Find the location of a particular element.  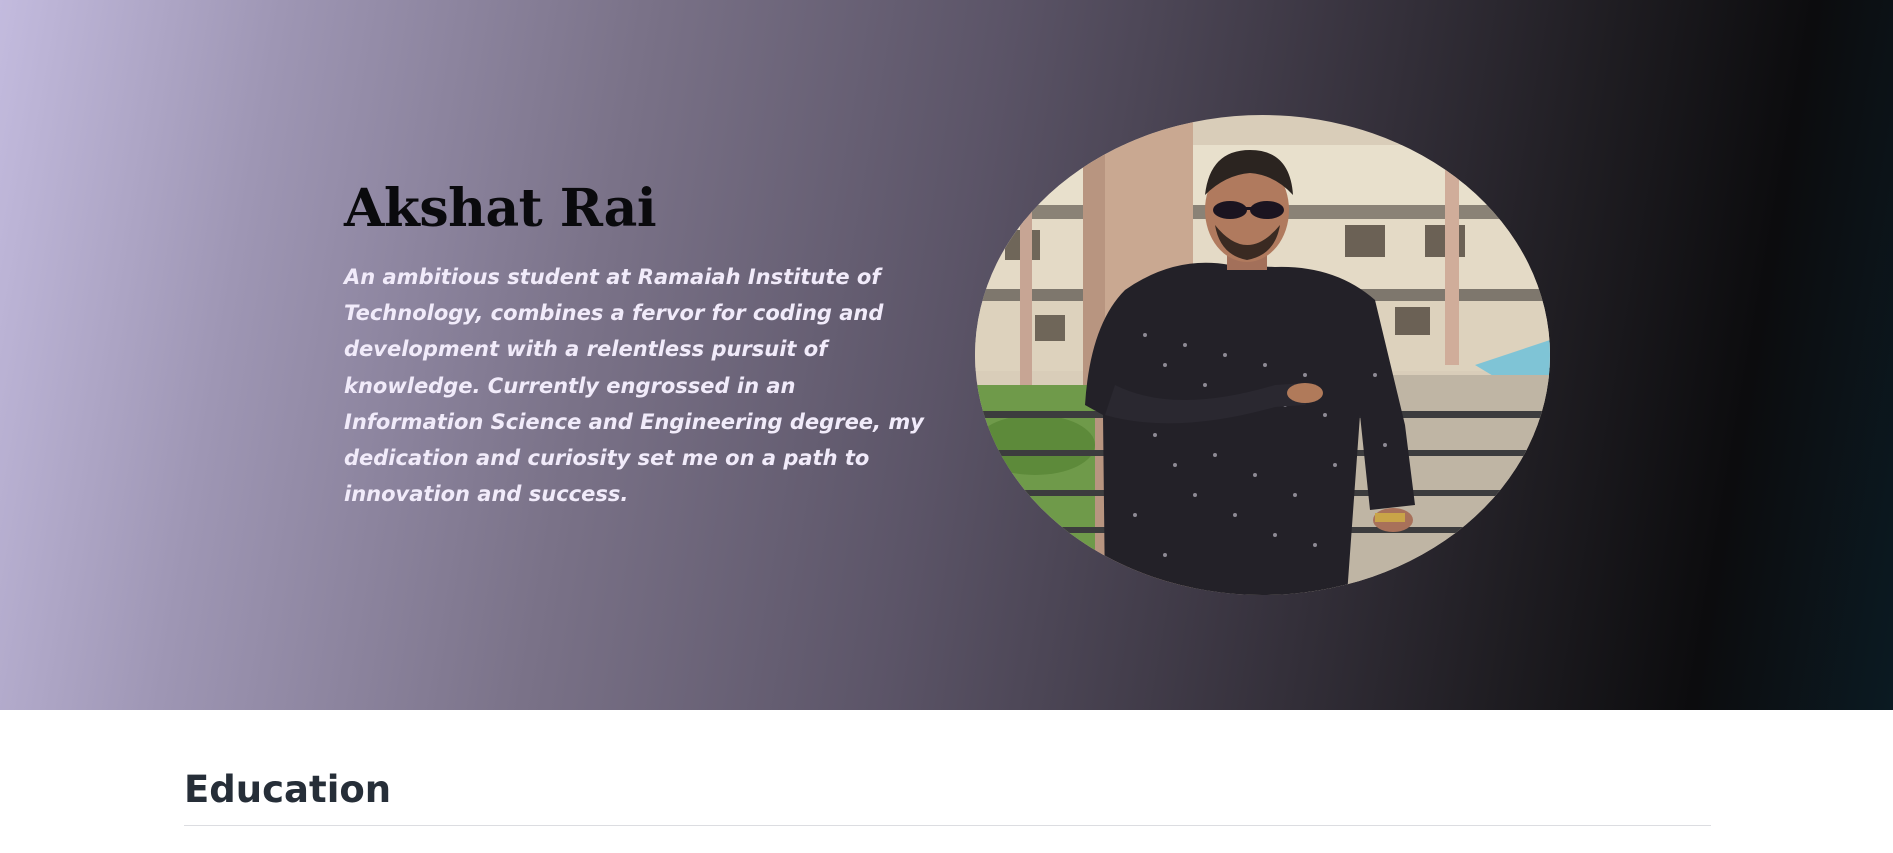

hero-name: Akshat Rai is located at coordinates (500, 208).